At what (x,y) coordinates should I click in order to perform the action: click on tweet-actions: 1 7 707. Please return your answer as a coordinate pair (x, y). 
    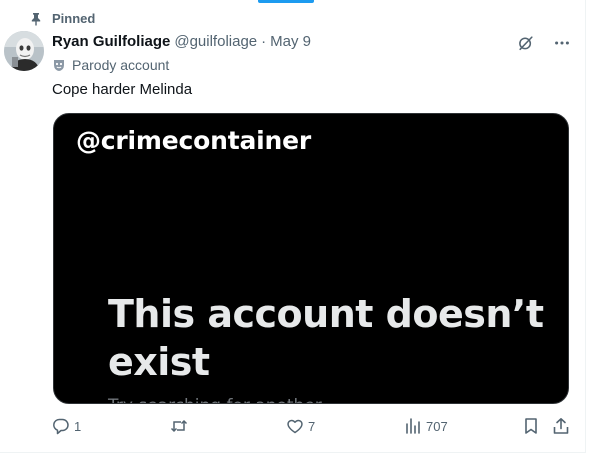
    Looking at the image, I should click on (312, 427).